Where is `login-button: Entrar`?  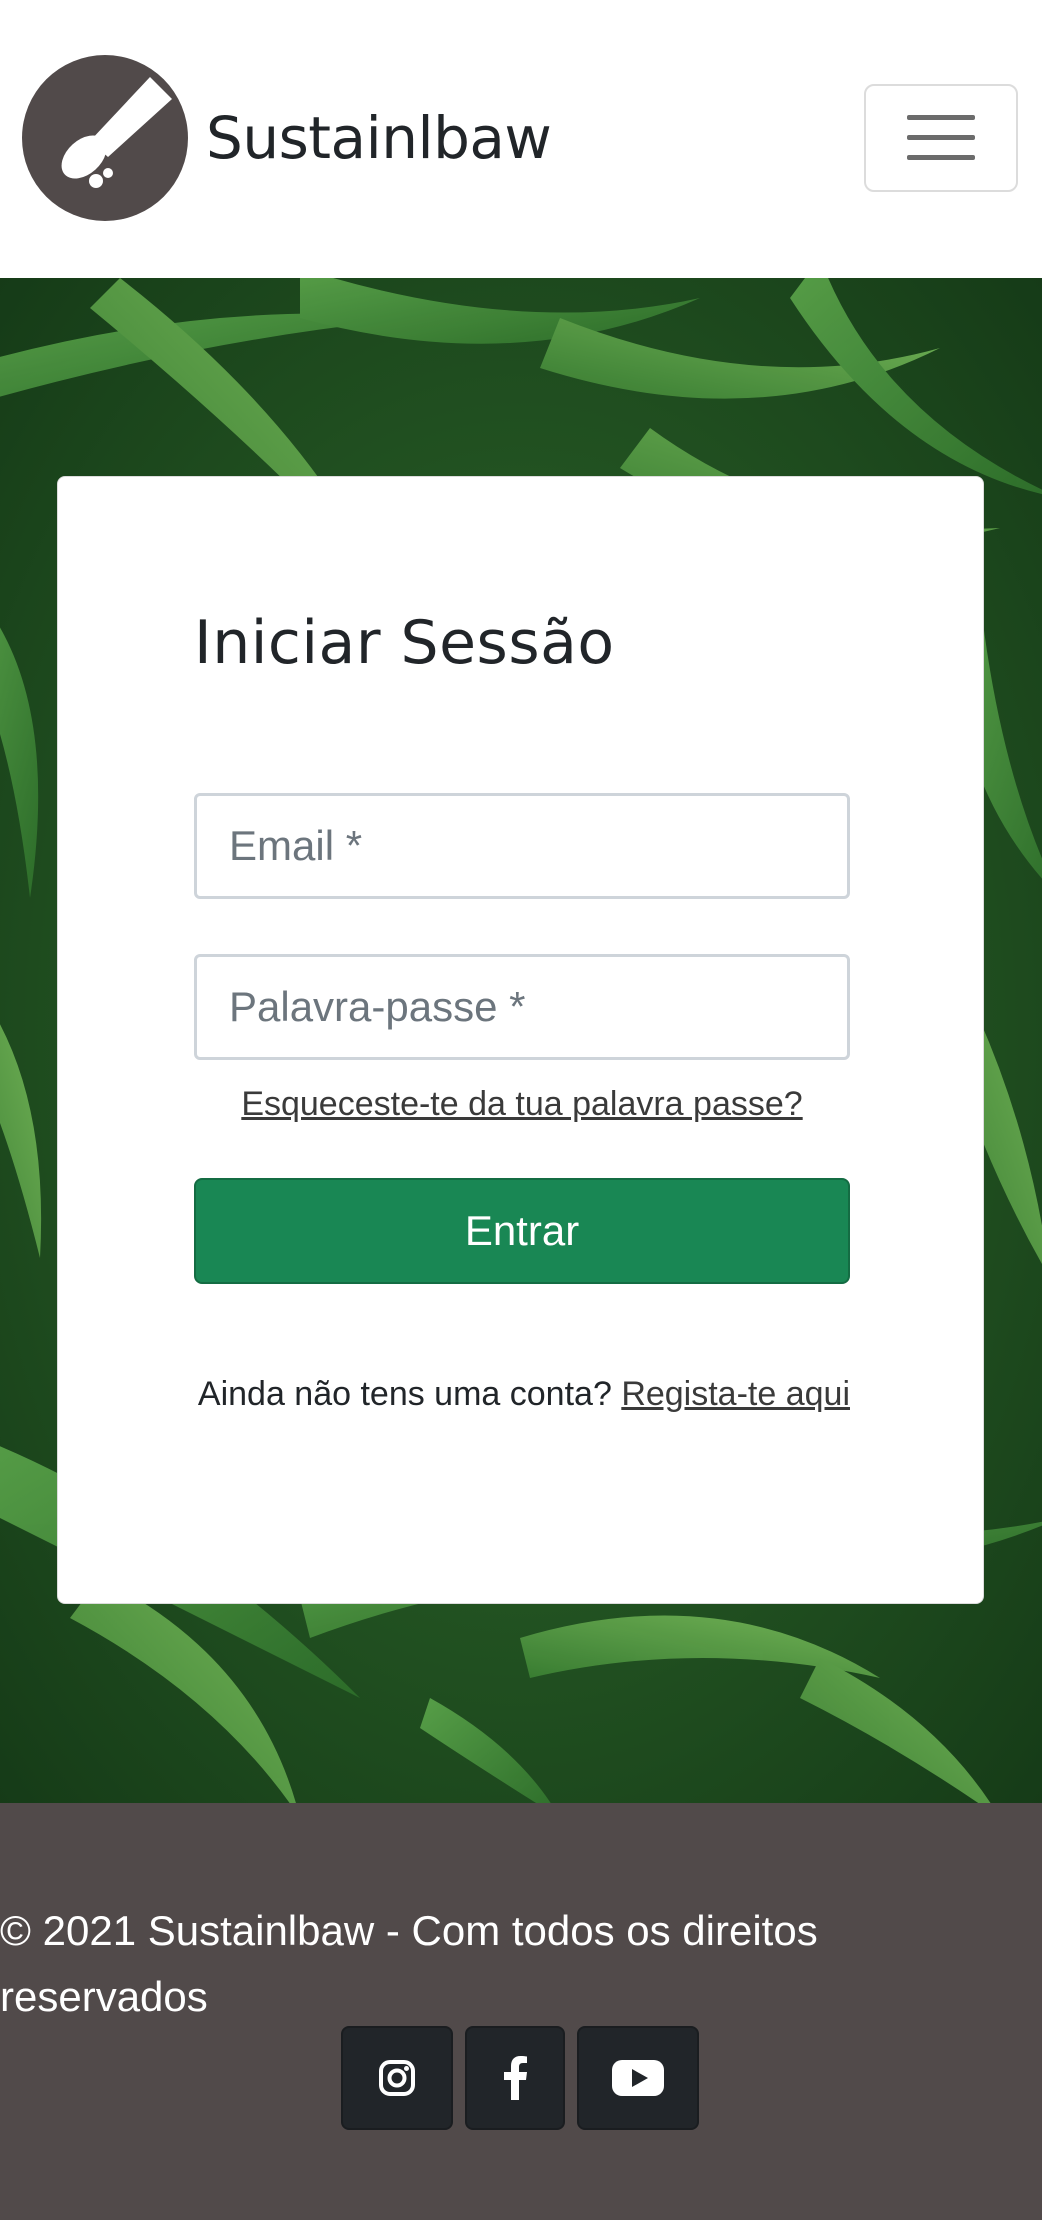 login-button: Entrar is located at coordinates (522, 1231).